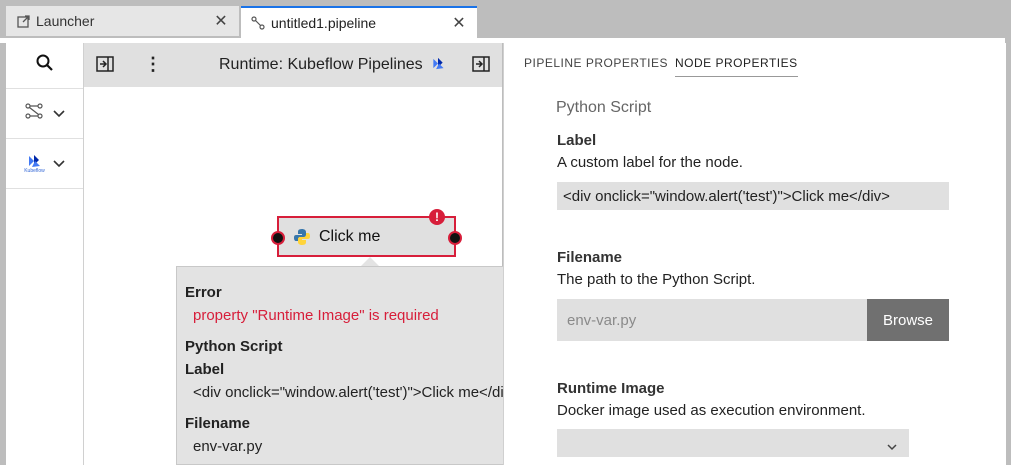  Describe the element at coordinates (34, 170) in the screenshot. I see `kubeflow-caption: Kubeflow` at that location.